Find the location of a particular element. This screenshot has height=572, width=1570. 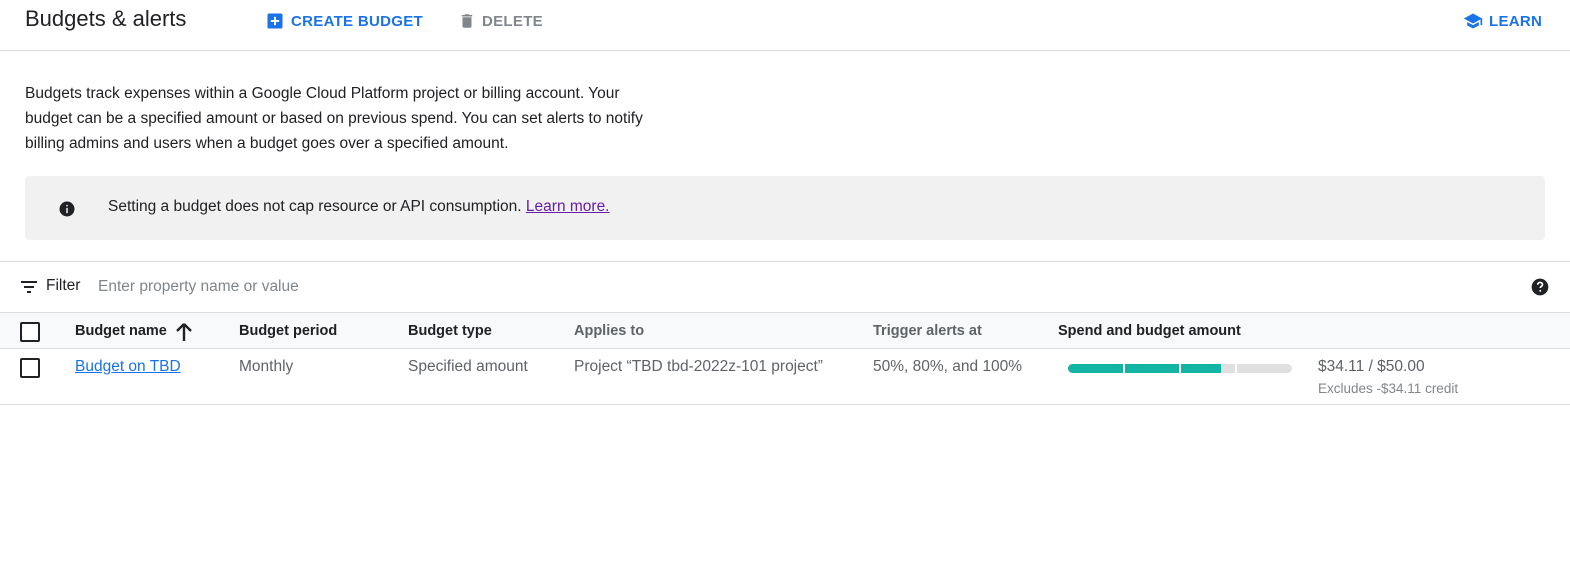

filter-label: Filter is located at coordinates (63, 285).